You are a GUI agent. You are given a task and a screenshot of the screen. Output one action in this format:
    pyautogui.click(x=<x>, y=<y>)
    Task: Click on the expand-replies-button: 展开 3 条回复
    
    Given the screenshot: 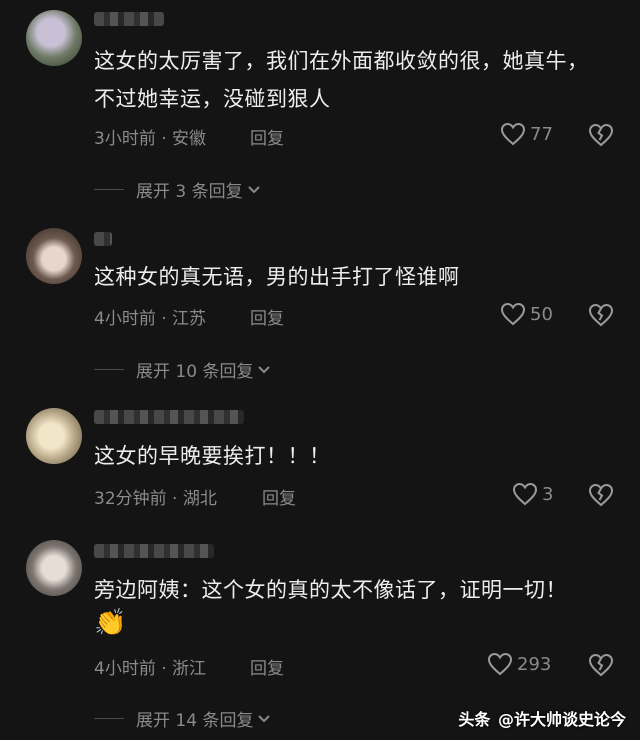 What is the action you would take?
    pyautogui.click(x=177, y=189)
    